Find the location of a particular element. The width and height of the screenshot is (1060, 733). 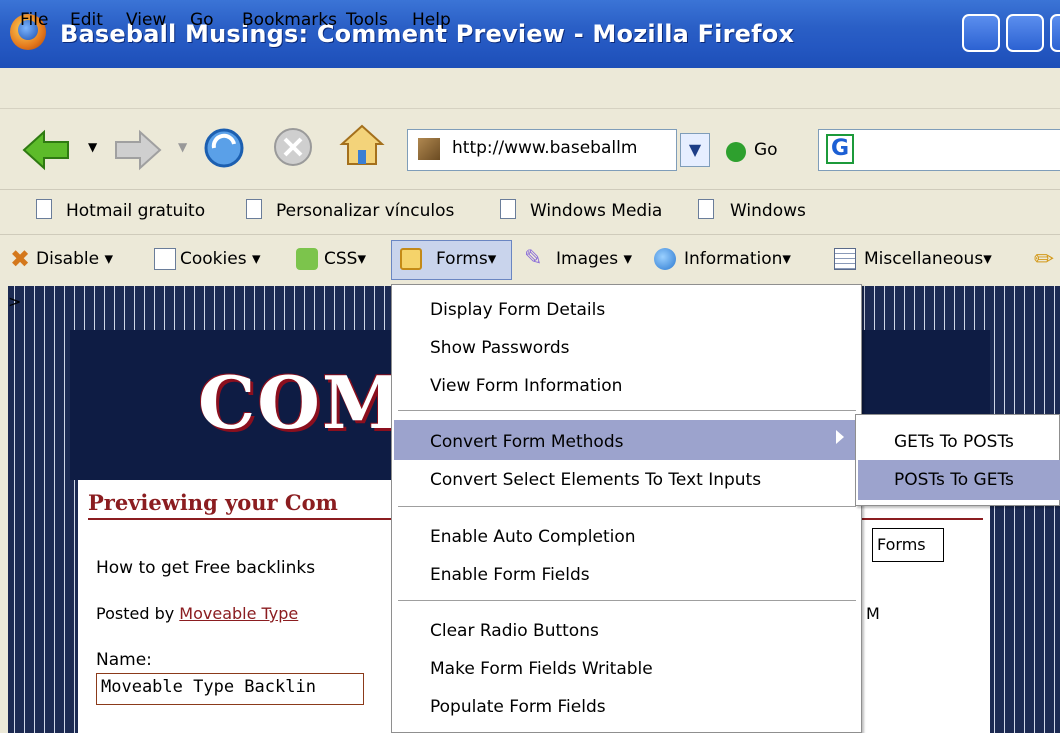

toolbar-disable: Disable ▾ is located at coordinates (74, 259).